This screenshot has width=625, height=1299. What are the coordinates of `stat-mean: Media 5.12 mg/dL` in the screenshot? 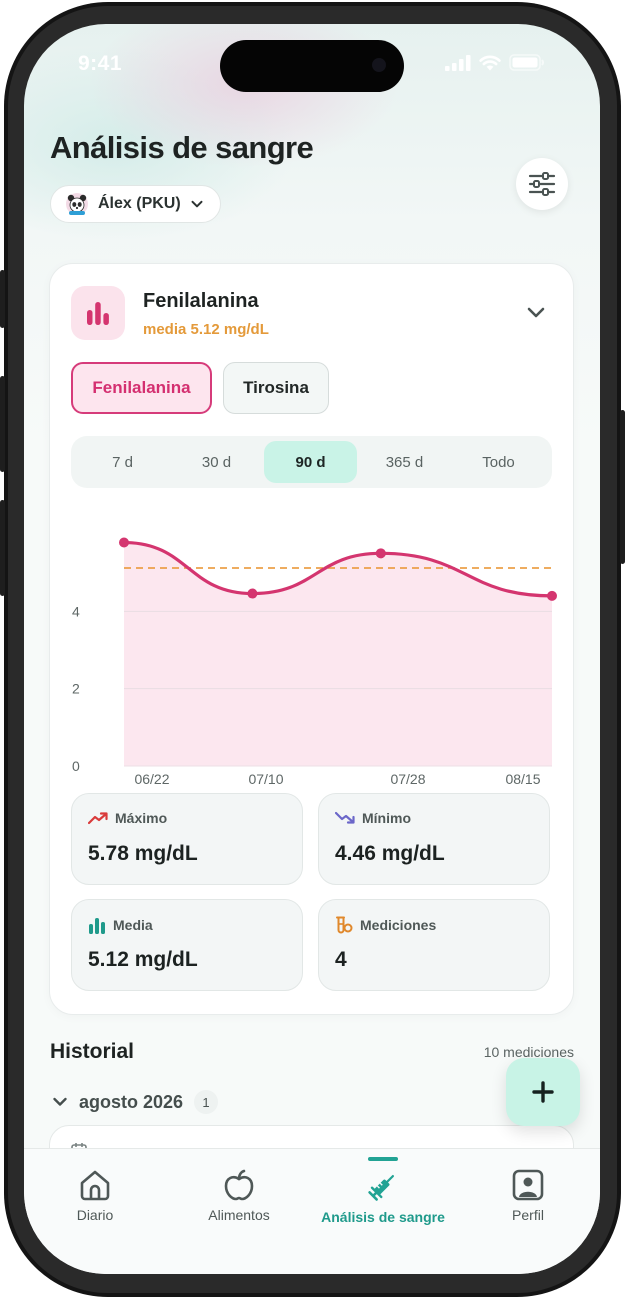 It's located at (187, 945).